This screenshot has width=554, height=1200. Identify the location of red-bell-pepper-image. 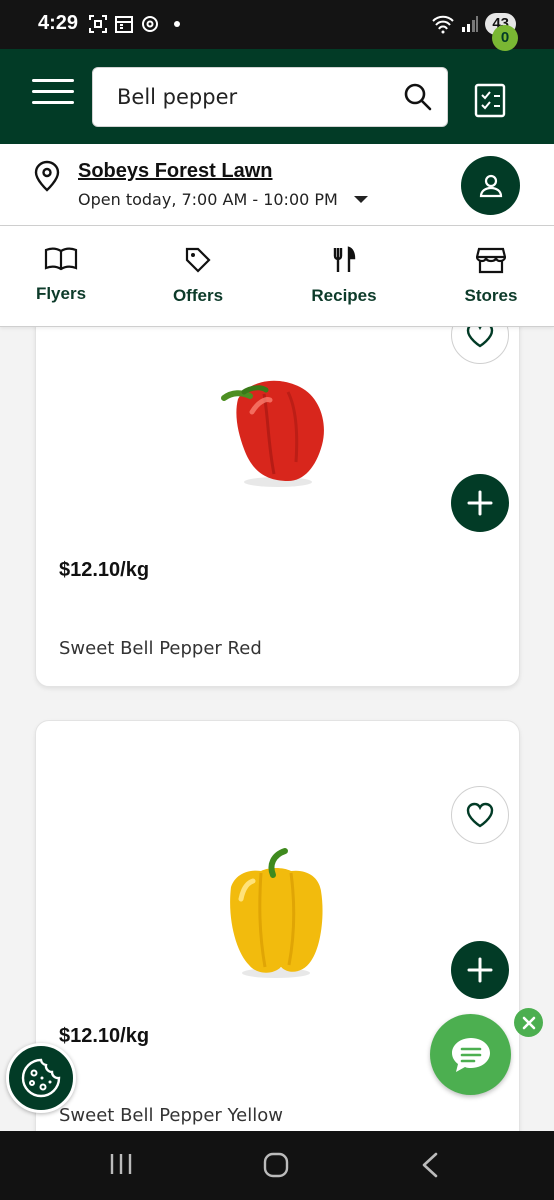
(272, 433).